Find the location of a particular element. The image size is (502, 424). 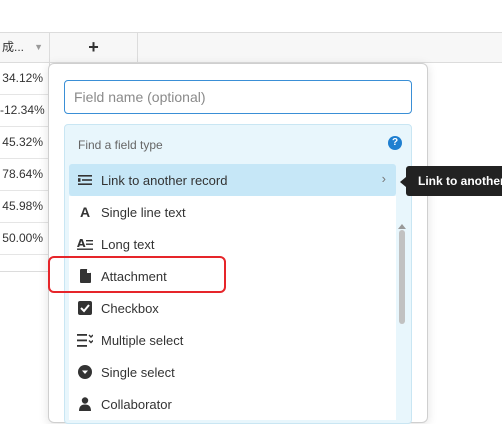

field-name-input is located at coordinates (238, 97).